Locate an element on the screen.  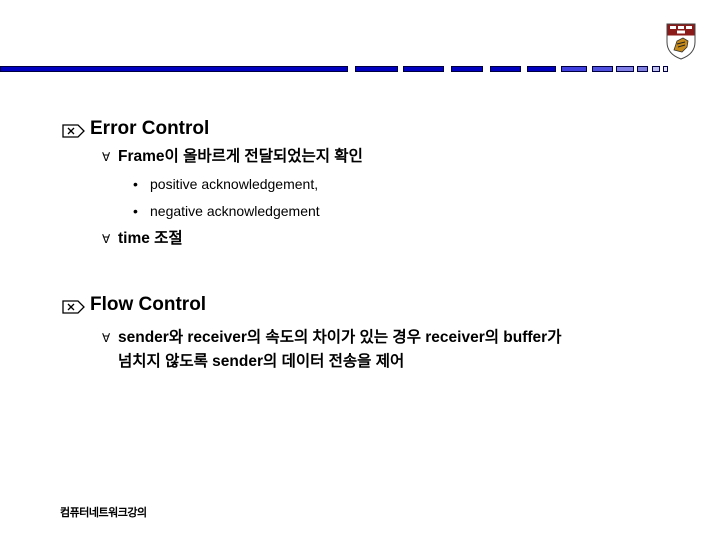
sub-list-item: • positive acknowledgement, is located at coordinates (225, 184).